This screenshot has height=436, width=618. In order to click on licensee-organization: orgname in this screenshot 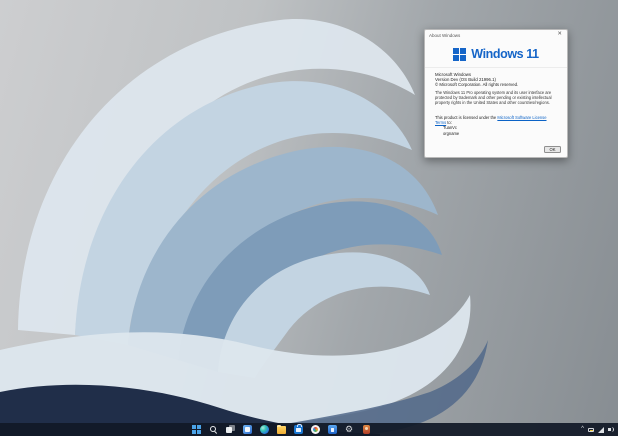, I will do `click(451, 133)`.